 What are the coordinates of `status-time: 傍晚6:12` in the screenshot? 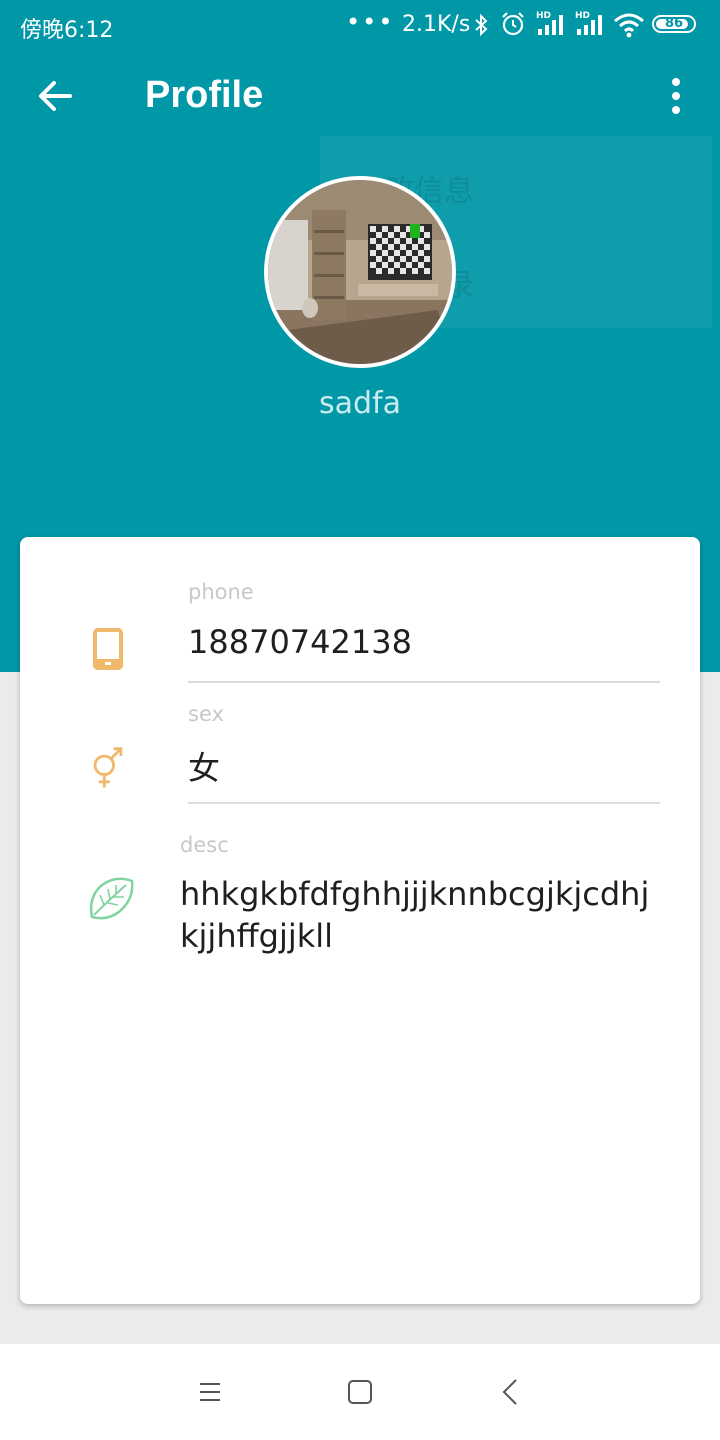 It's located at (67, 30).